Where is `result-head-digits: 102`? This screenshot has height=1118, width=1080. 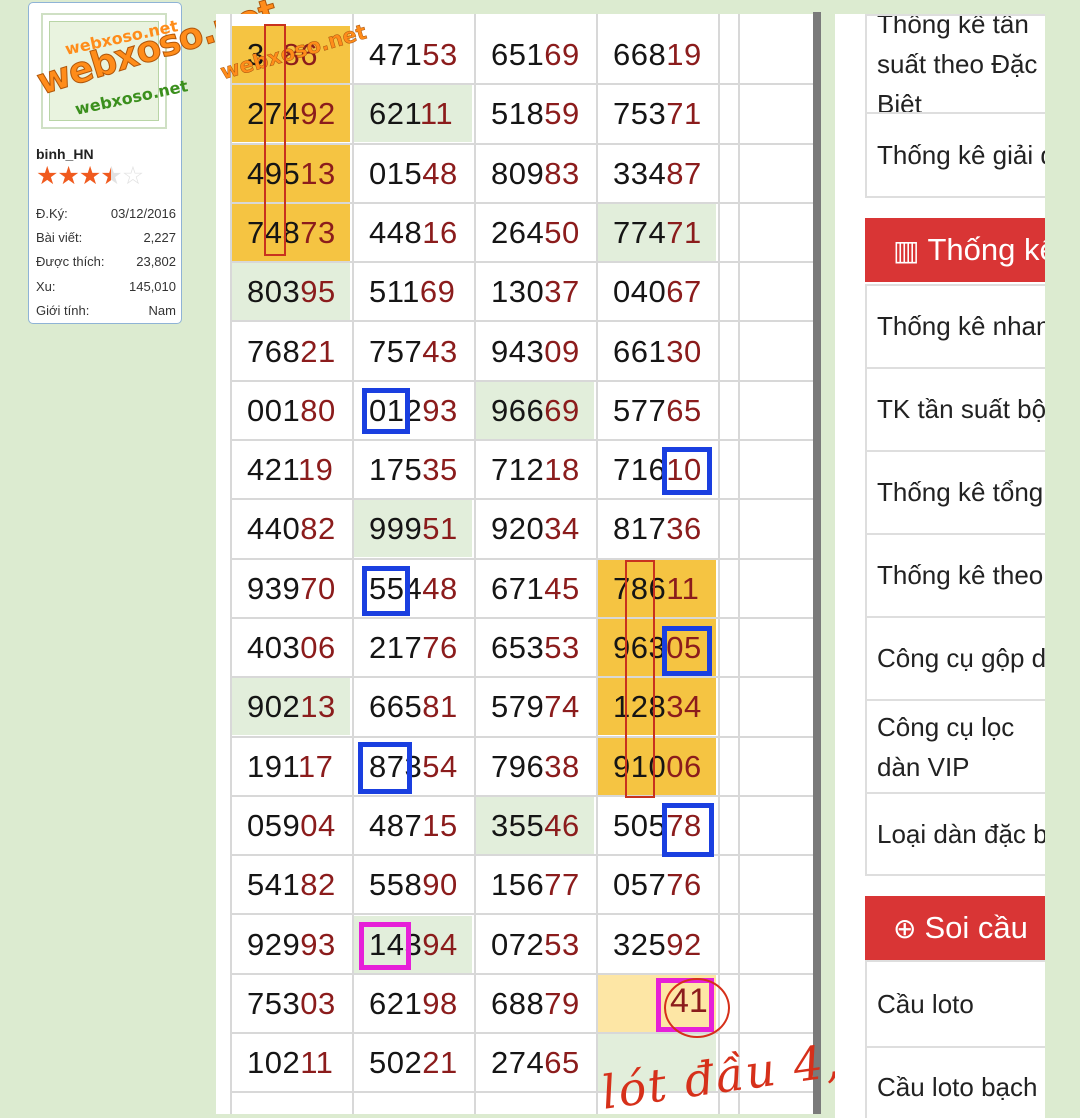
result-head-digits: 102 is located at coordinates (274, 1063).